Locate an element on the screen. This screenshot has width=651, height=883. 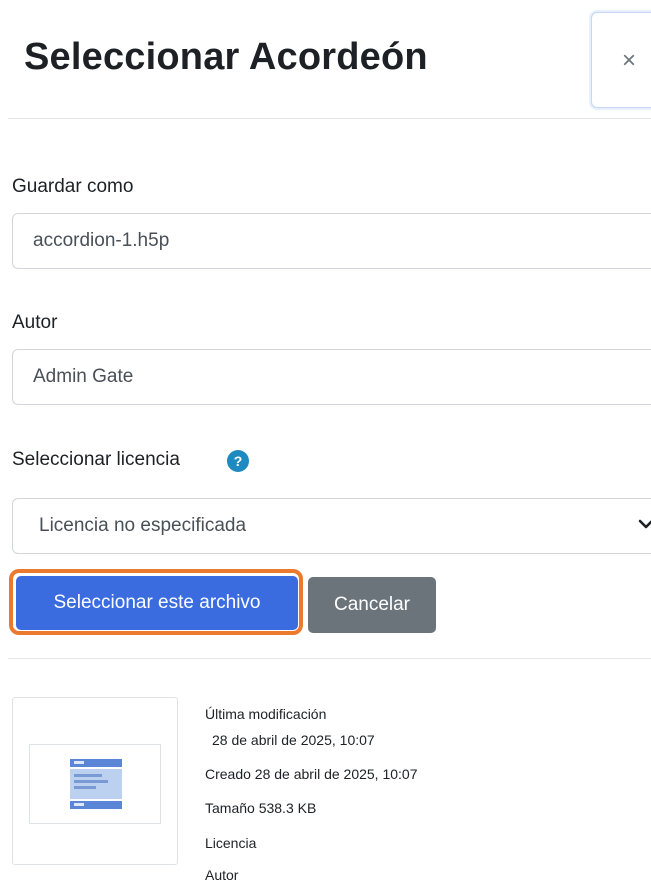
accordion-icon is located at coordinates (96, 784).